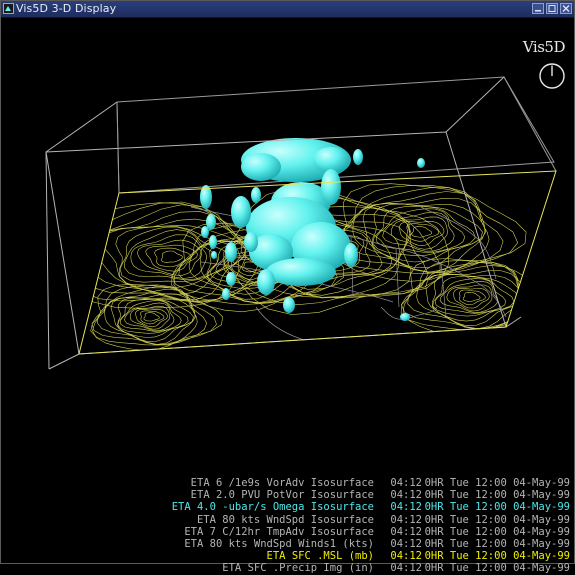  Describe the element at coordinates (298, 568) in the screenshot. I see `legend-variable-name: ETA SFC .Precip Img (in)` at that location.